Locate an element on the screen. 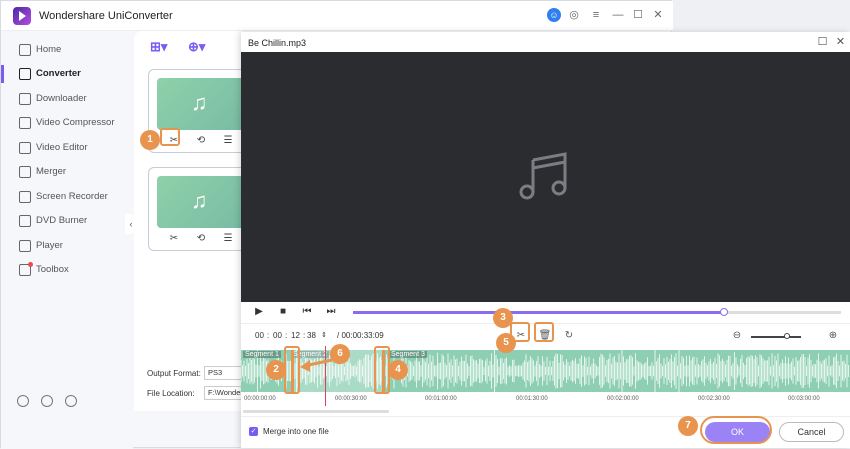 The width and height of the screenshot is (850, 449). help-icon is located at coordinates (23, 401).